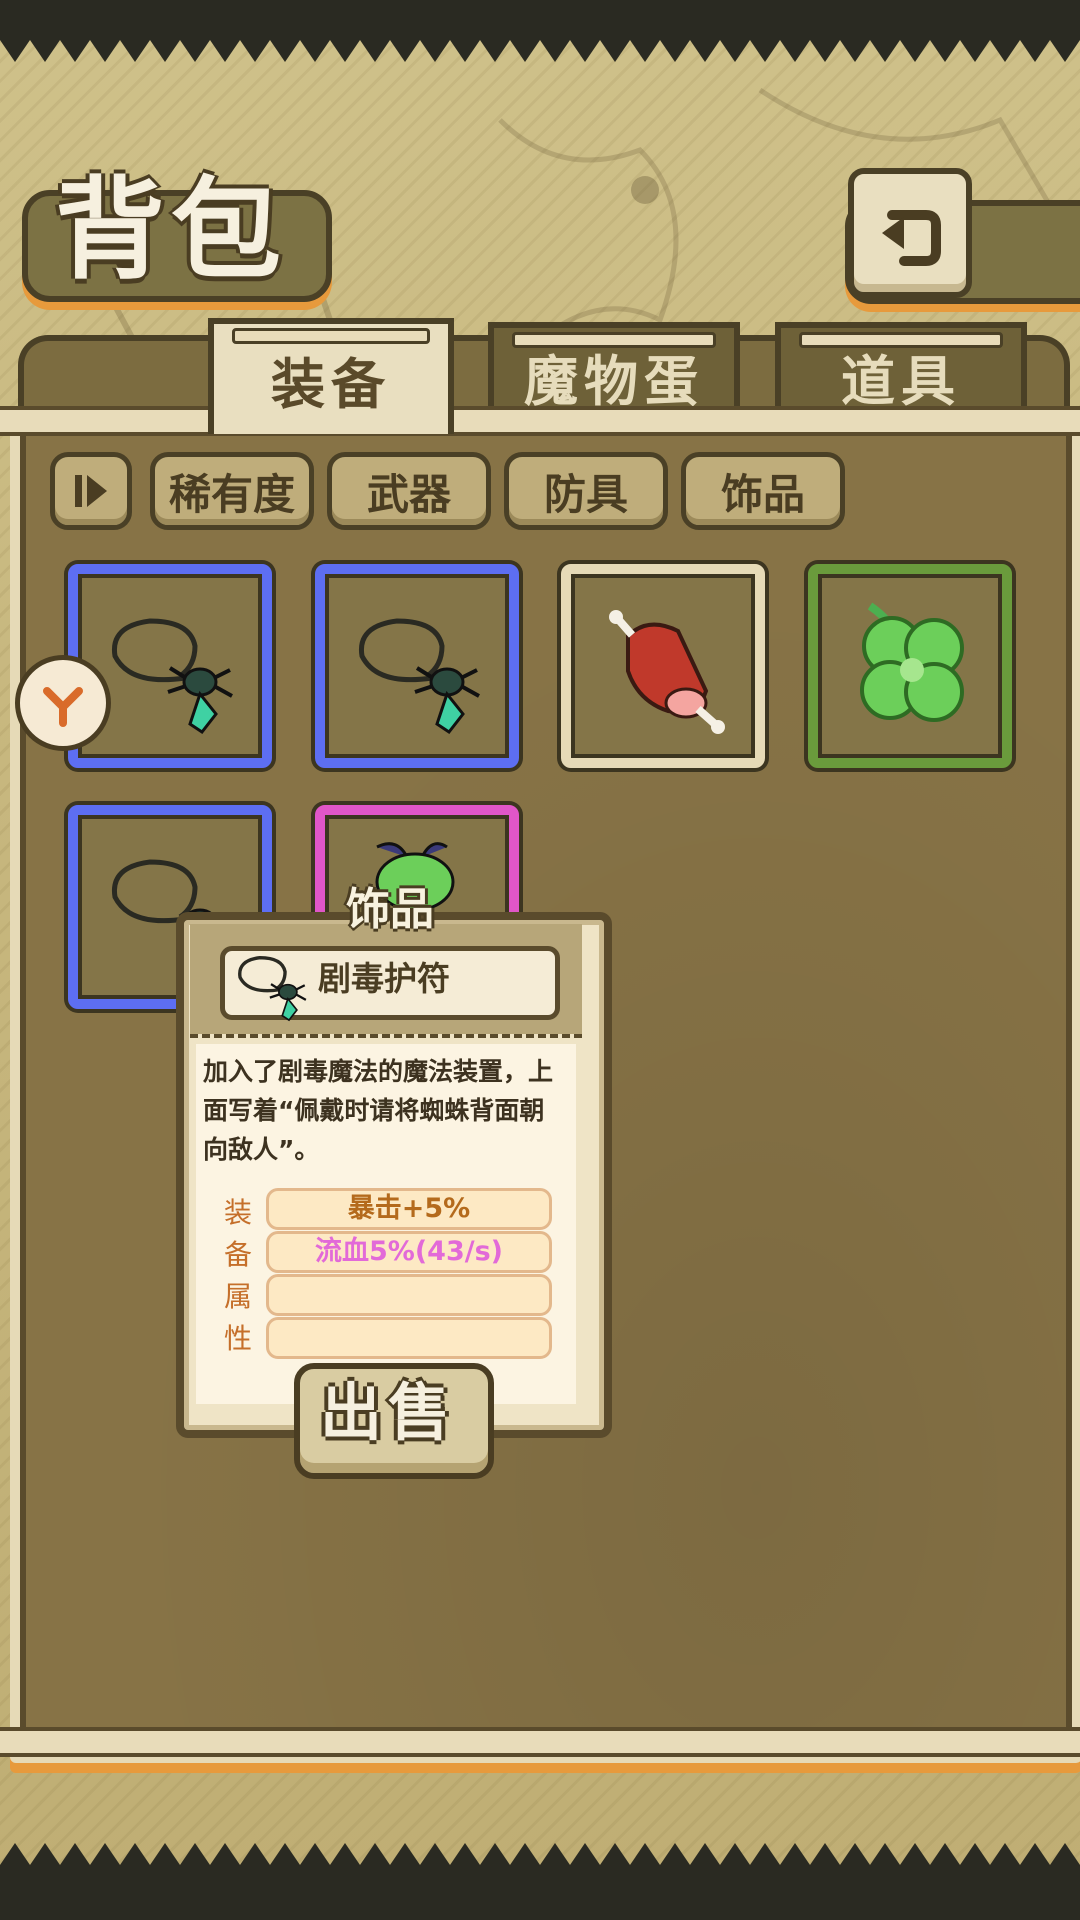 The height and width of the screenshot is (1920, 1080). I want to click on attribute-heading-char: 装, so click(237, 1212).